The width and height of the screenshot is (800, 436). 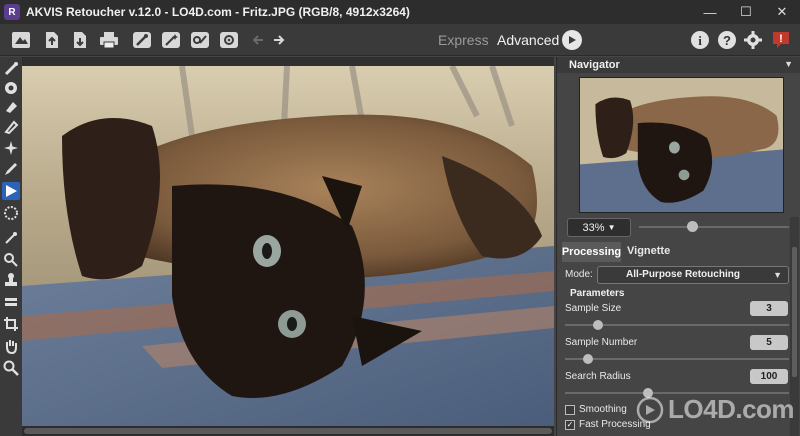 I want to click on healing-icon, so click(x=11, y=88).